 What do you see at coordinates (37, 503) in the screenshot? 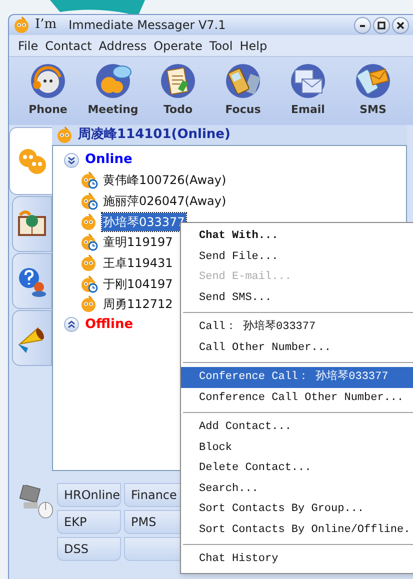
I see `computer-icon` at bounding box center [37, 503].